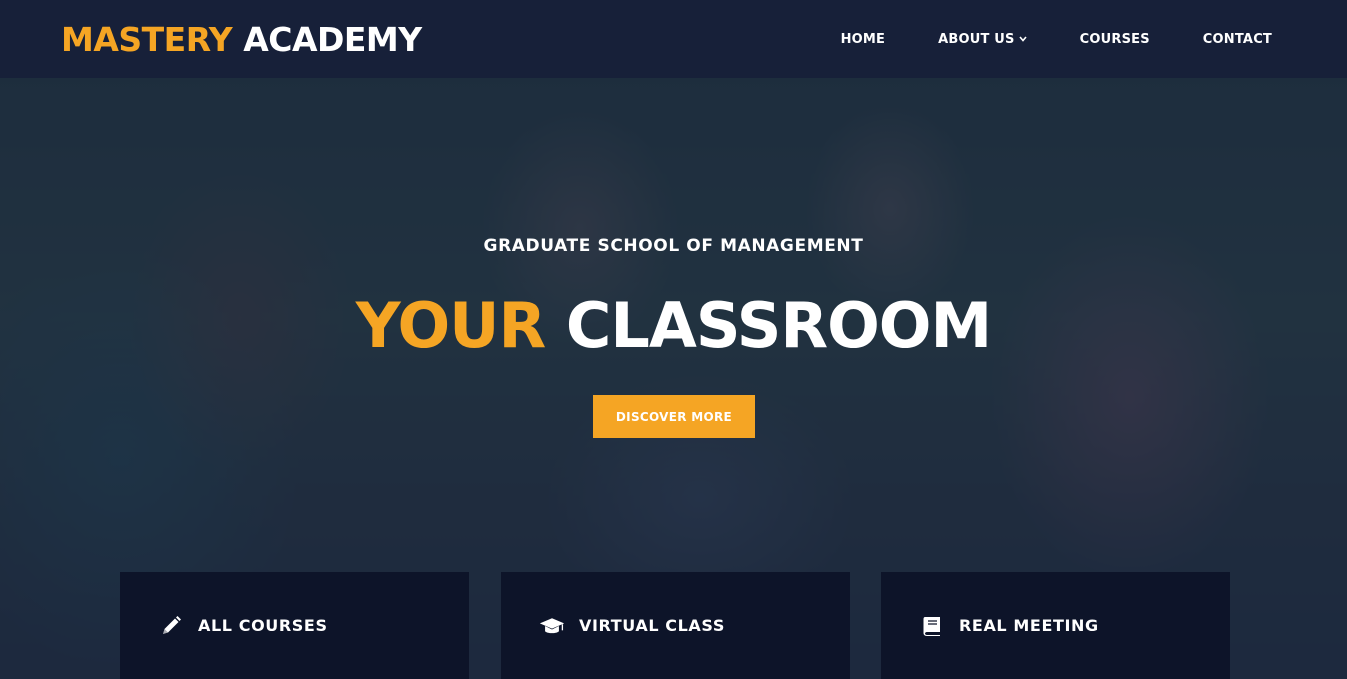 This screenshot has height=679, width=1347. Describe the element at coordinates (674, 416) in the screenshot. I see `discover-more-button: DISCOVER MORE` at that location.